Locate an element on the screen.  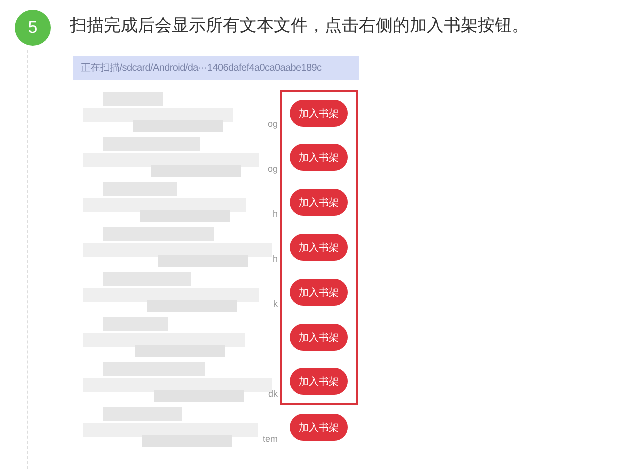
scan-status: 正在扫描/sdcard/Android/da···1406dafef4a0ca0aabe189c is located at coordinates (216, 68).